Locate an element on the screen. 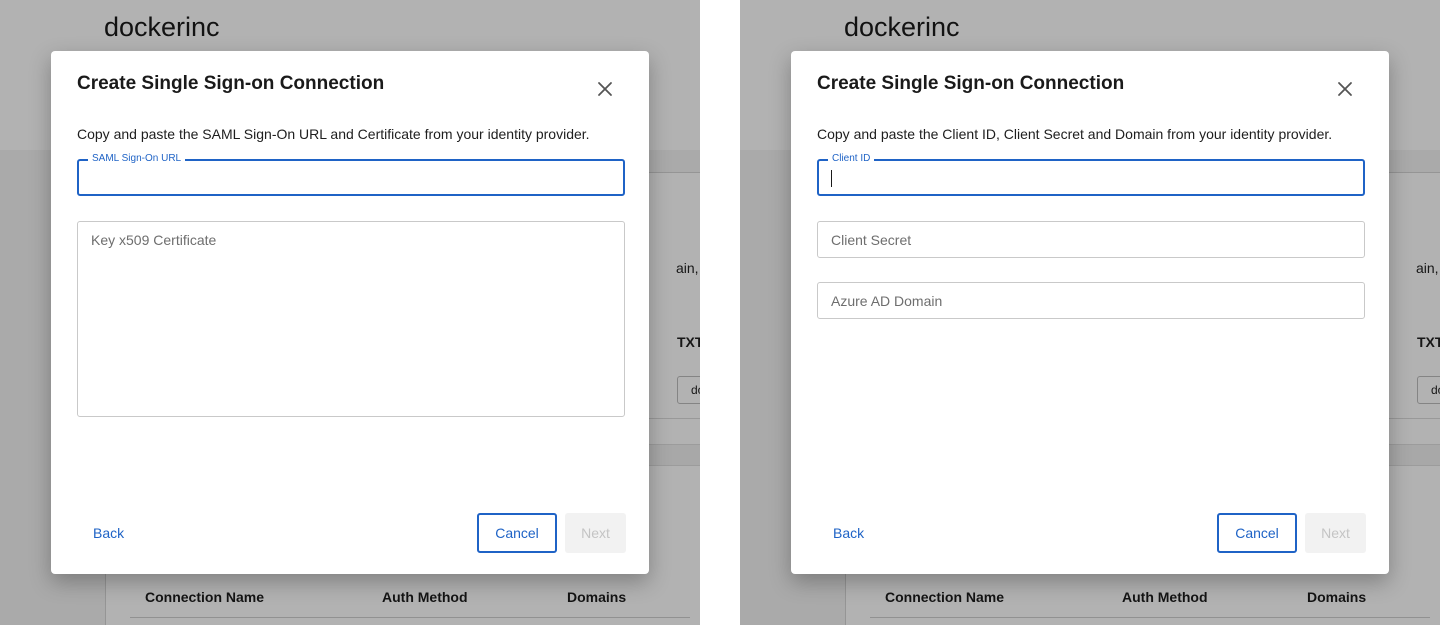 This screenshot has height=625, width=1440. text-caret is located at coordinates (831, 178).